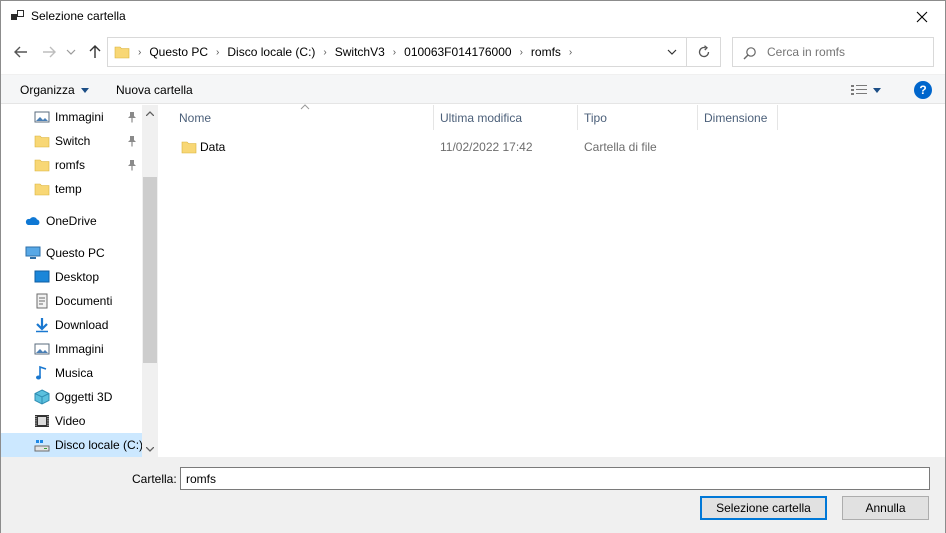  I want to click on organize-label: Organizza, so click(47, 90).